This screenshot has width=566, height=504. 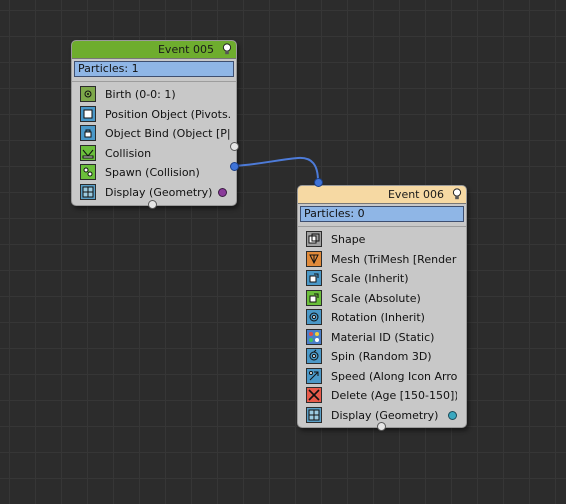 What do you see at coordinates (415, 194) in the screenshot?
I see `event-006-title: Event 006` at bounding box center [415, 194].